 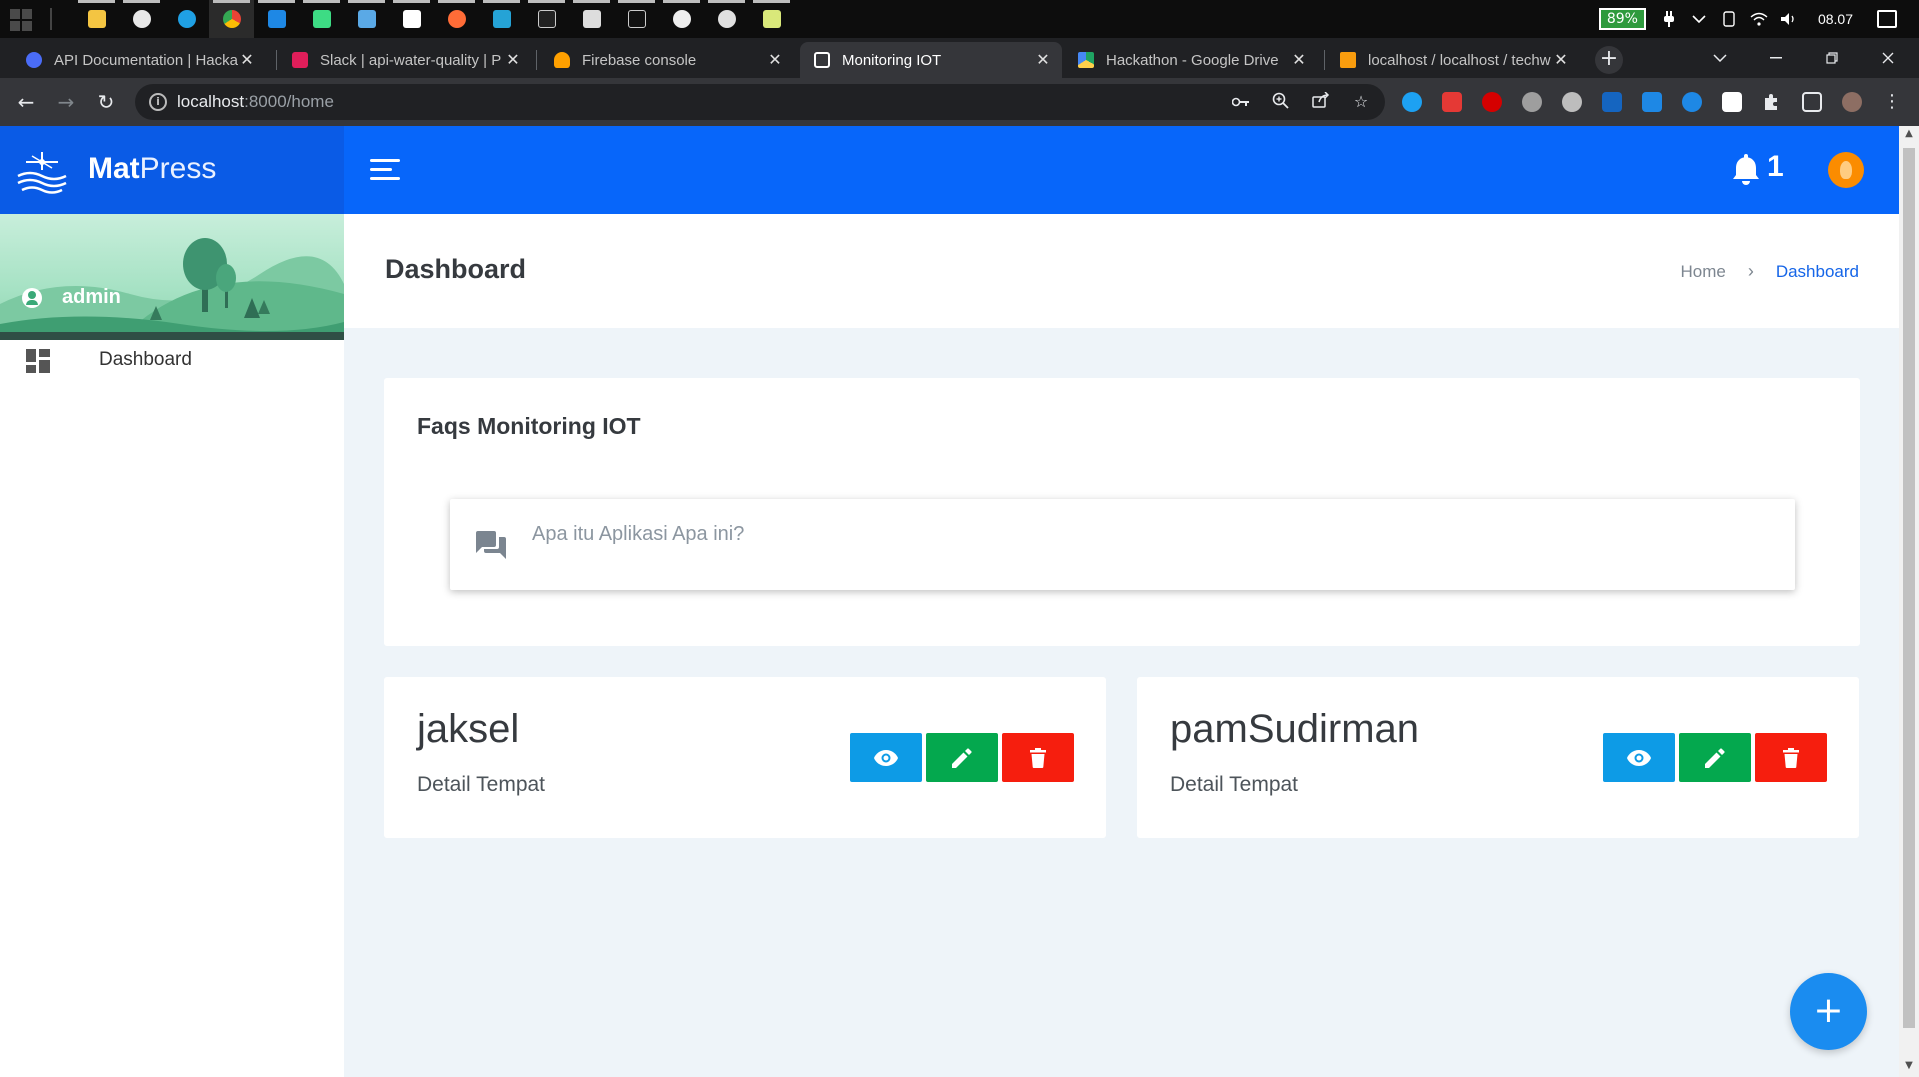 I want to click on key-icon, so click(x=1241, y=102).